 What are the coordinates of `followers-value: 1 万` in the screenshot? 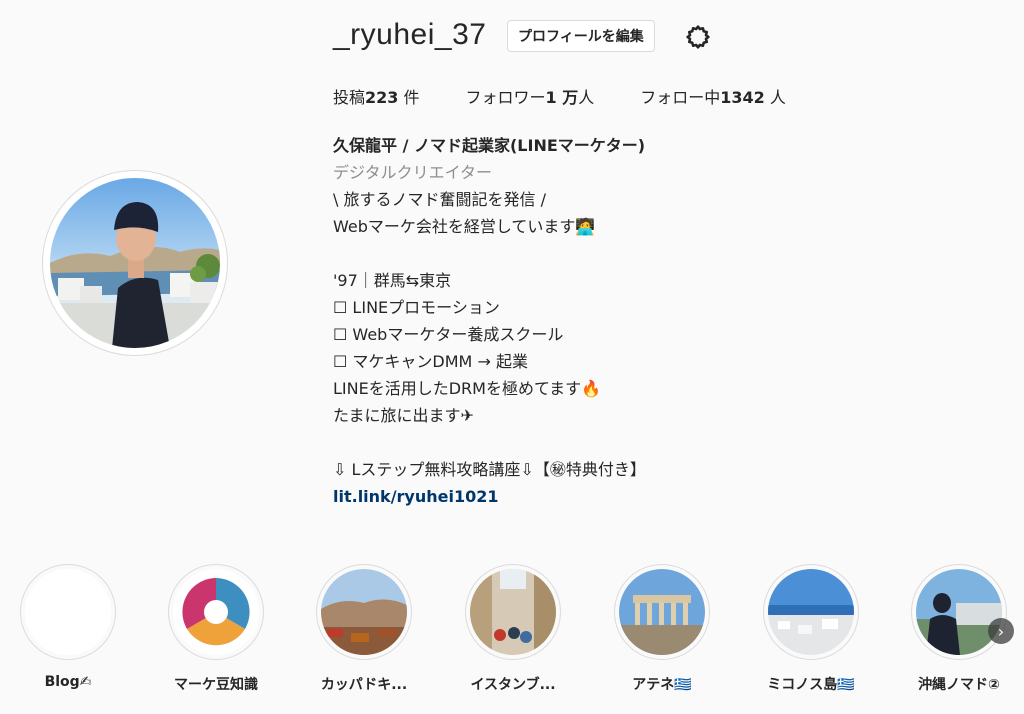 It's located at (562, 97).